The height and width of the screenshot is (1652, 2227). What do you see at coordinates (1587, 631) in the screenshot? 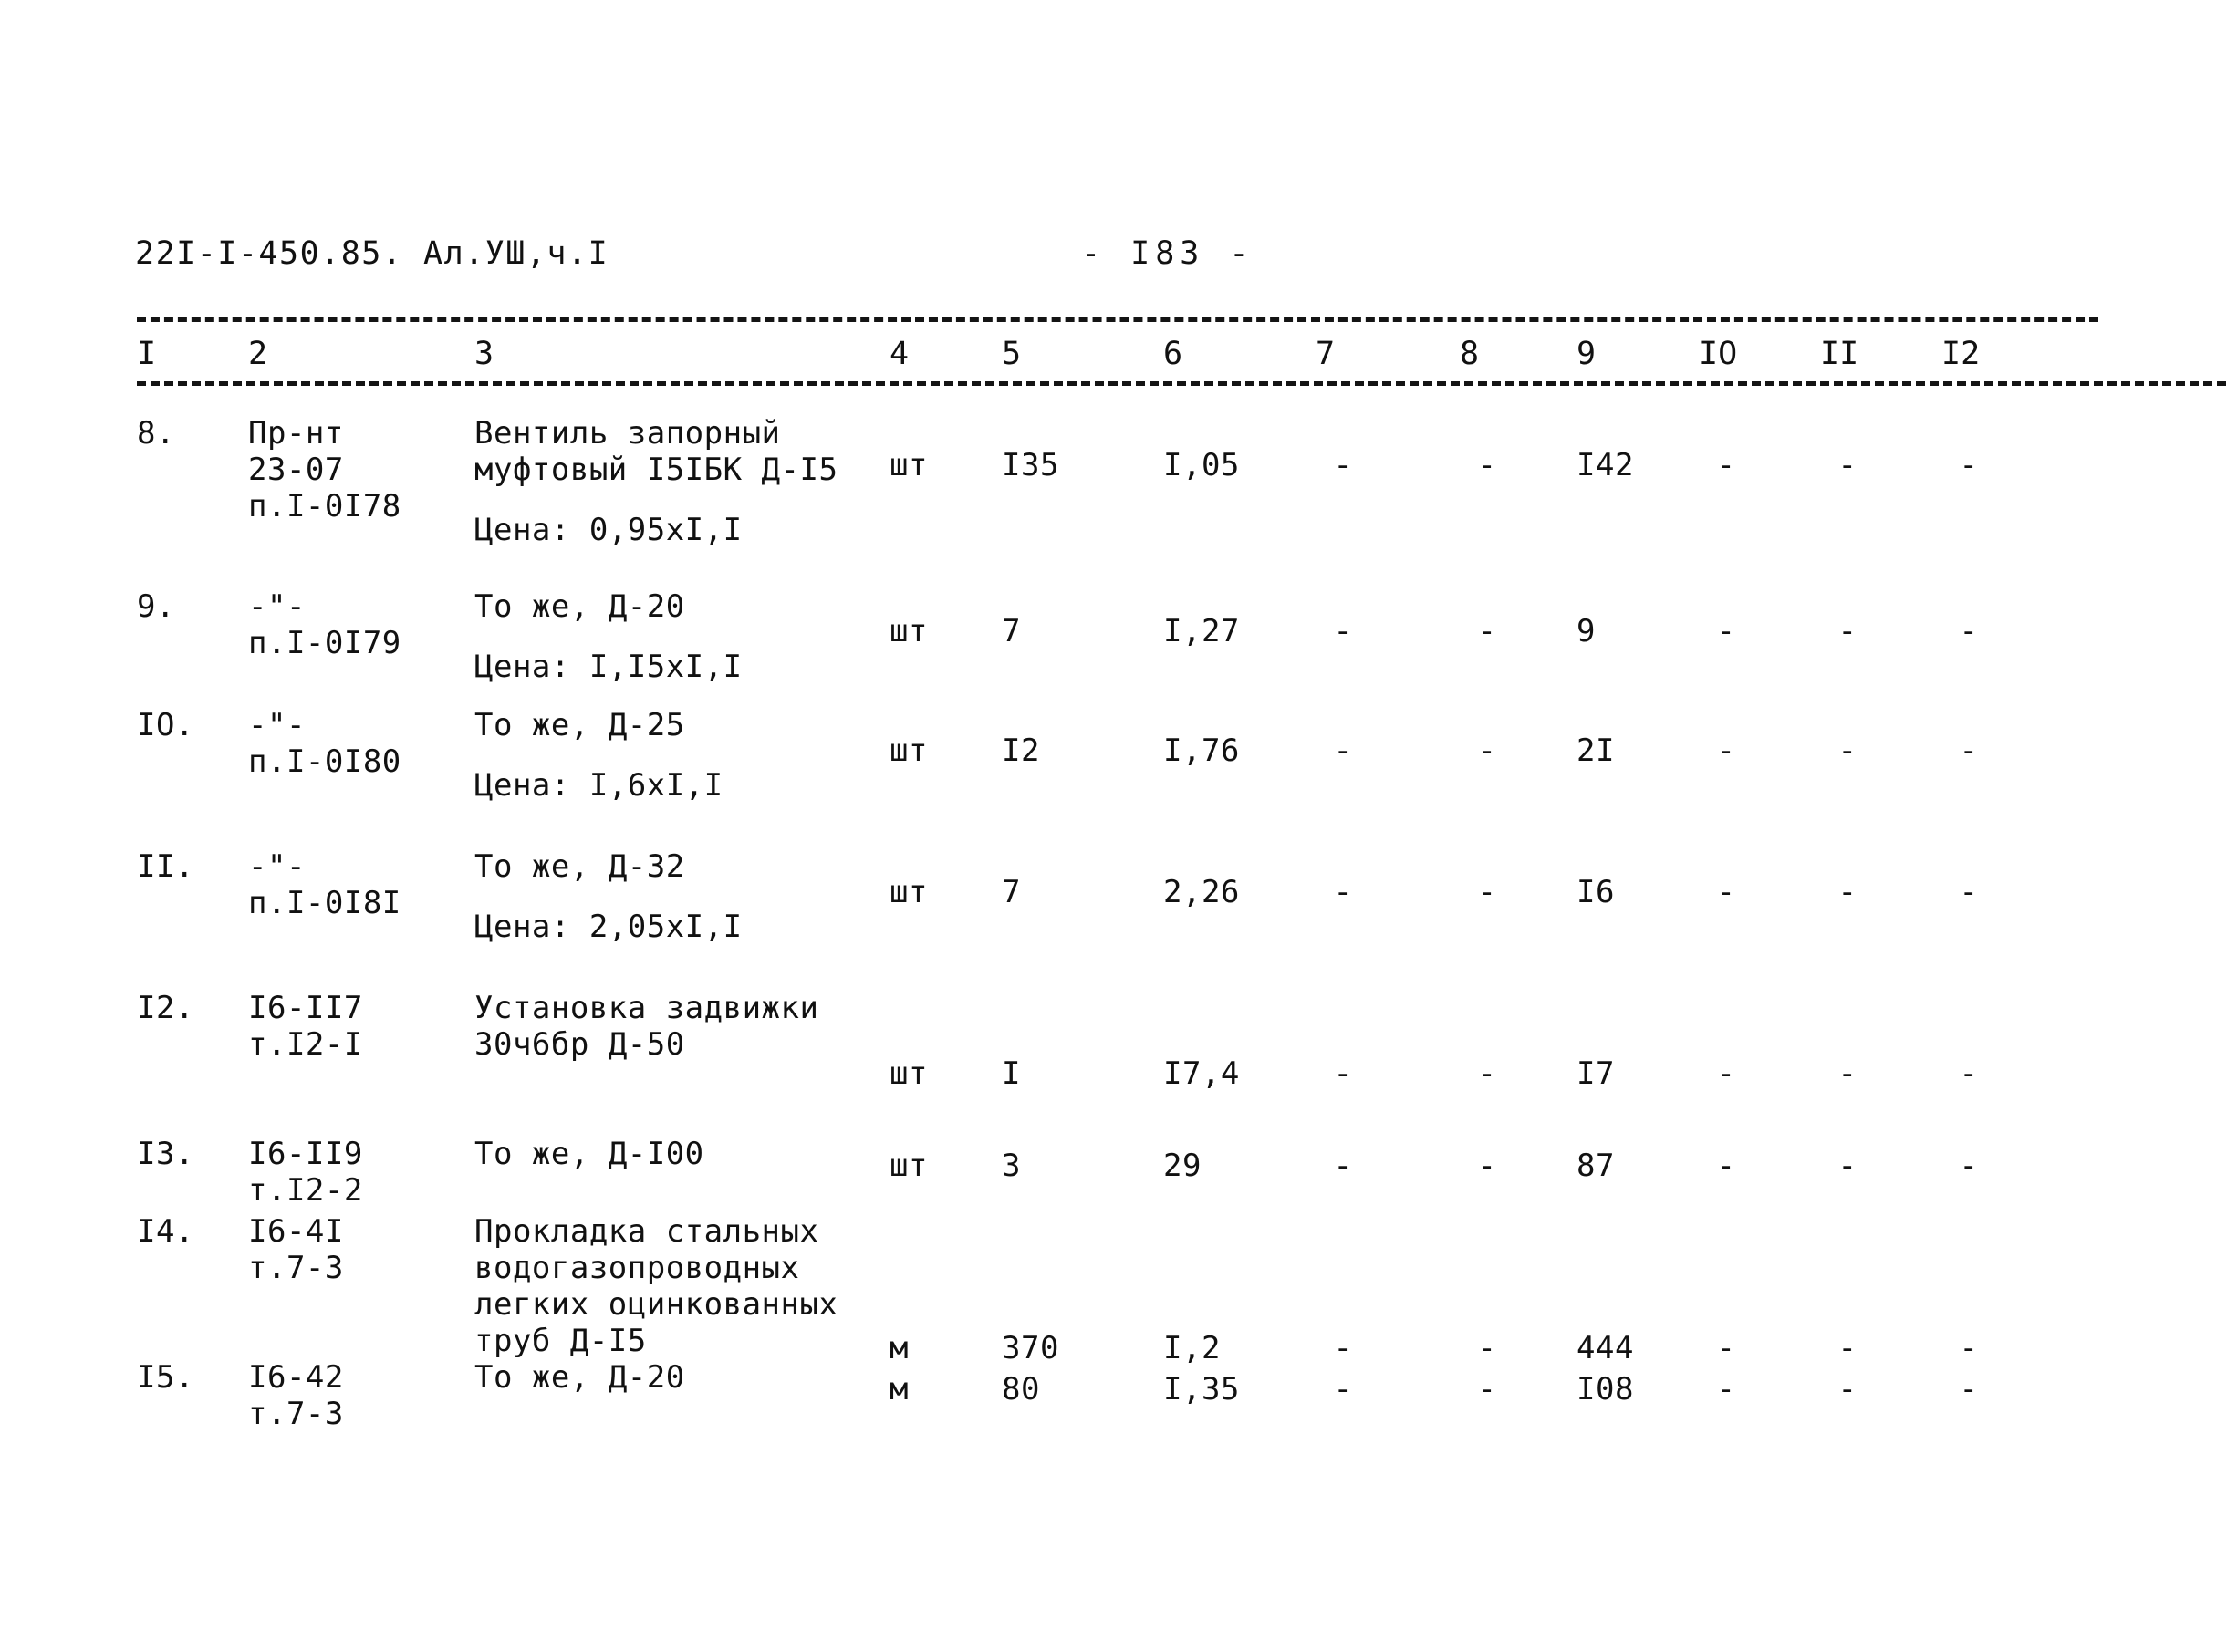
I see `row-col-9: 9` at bounding box center [1587, 631].